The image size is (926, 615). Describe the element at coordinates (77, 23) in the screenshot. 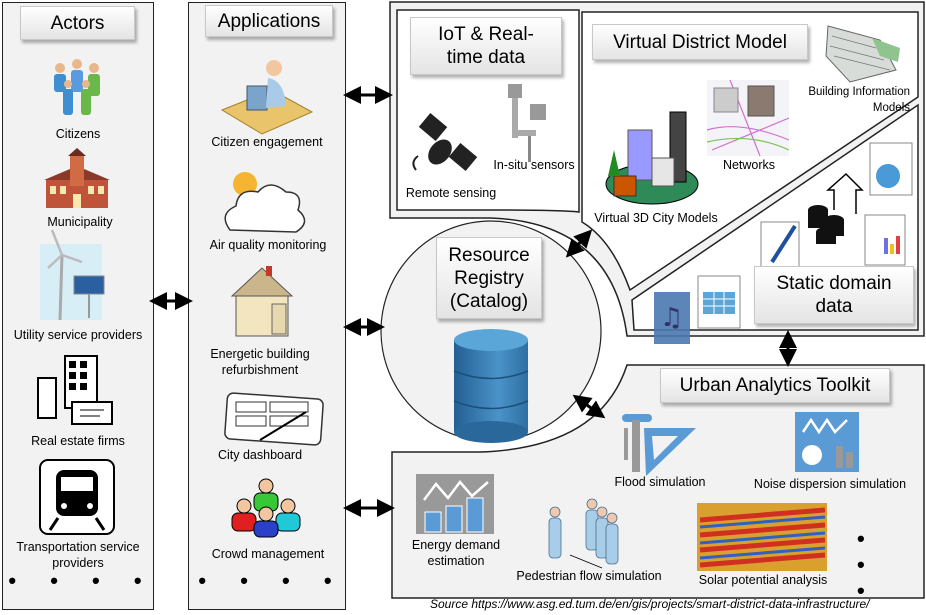

I see `actors-title: Actors` at that location.